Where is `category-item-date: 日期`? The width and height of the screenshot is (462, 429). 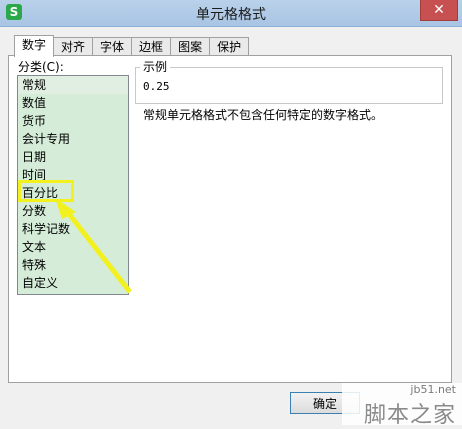
category-item-date: 日期 is located at coordinates (73, 157).